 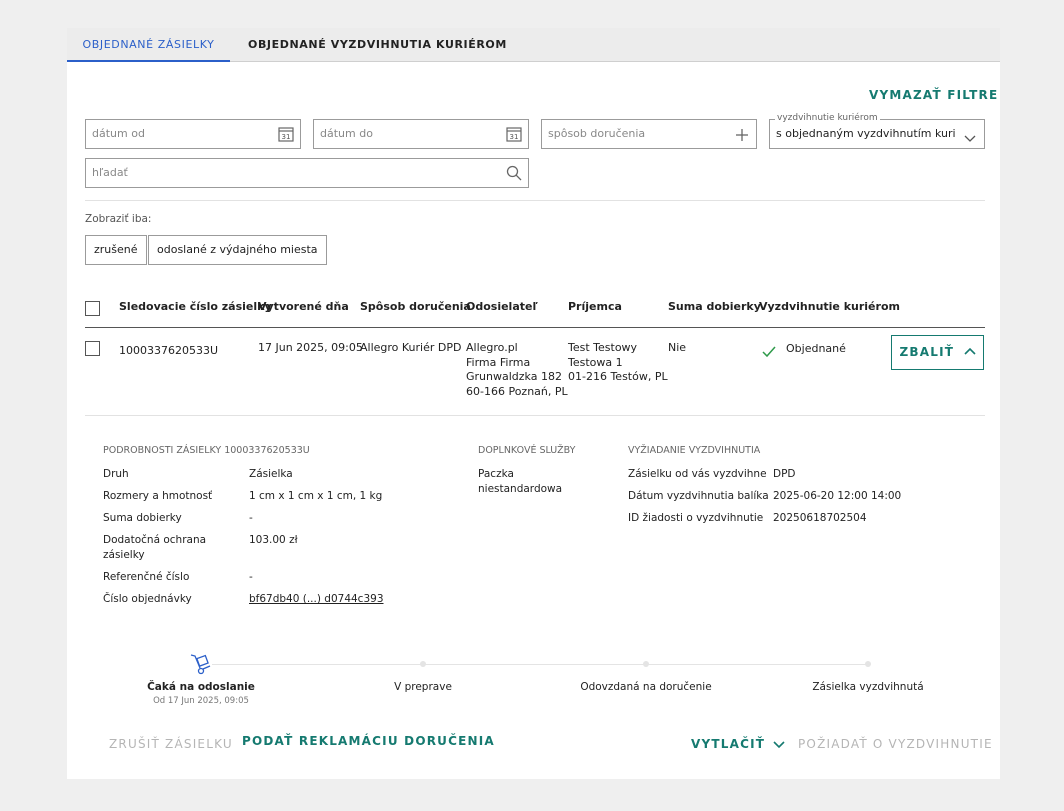 I want to click on detail-value: 103.00 zł, so click(x=273, y=540).